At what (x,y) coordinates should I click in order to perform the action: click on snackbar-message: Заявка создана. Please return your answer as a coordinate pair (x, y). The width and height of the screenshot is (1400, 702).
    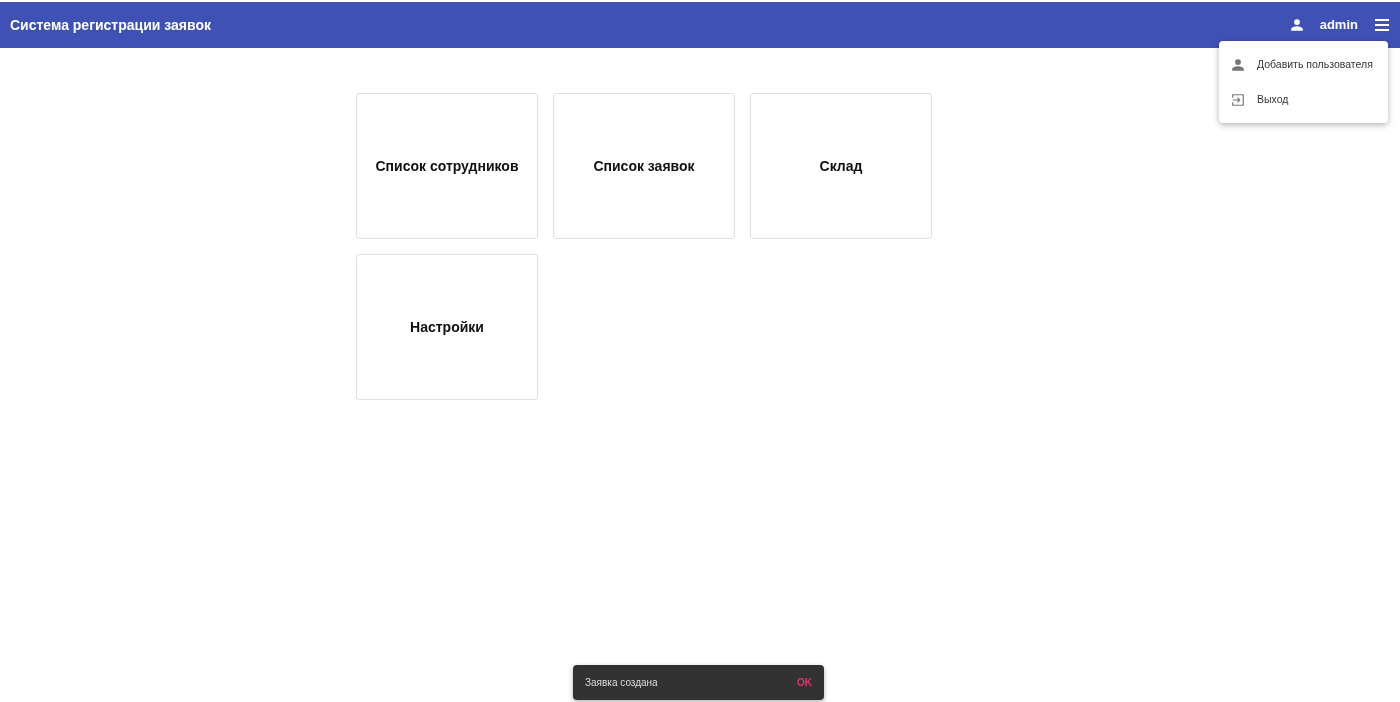
    Looking at the image, I should click on (621, 683).